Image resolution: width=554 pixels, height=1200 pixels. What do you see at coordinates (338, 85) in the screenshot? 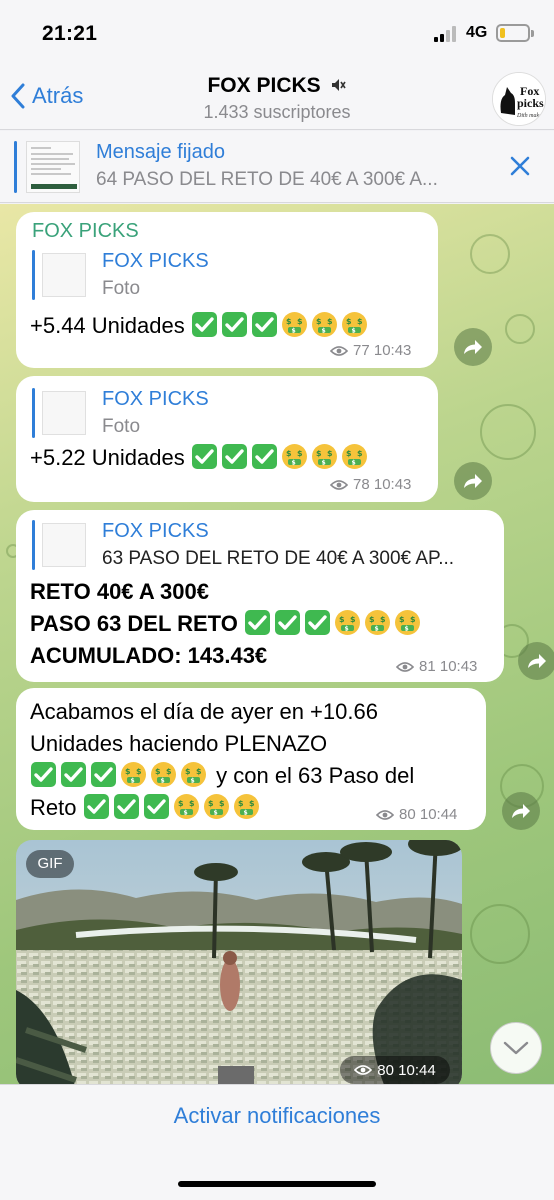
I see `muted-icon` at bounding box center [338, 85].